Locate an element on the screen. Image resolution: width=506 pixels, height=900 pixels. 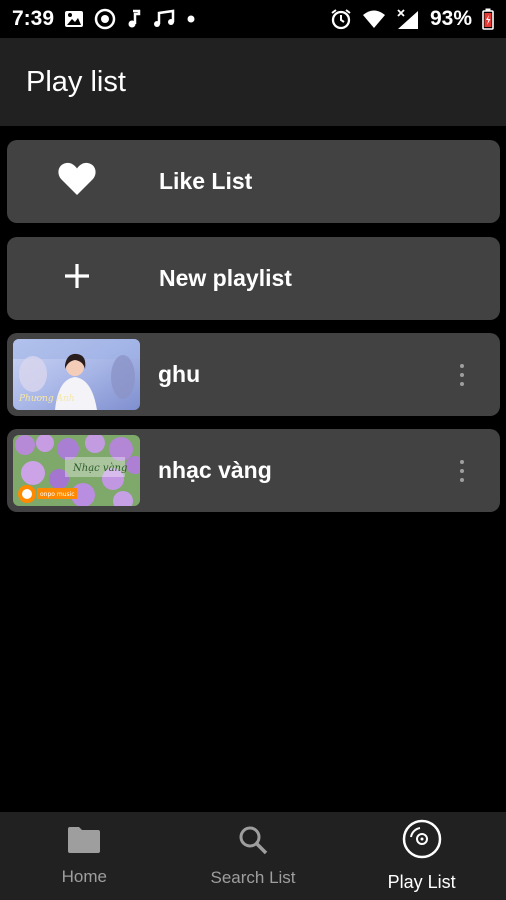
nav-play-list-label: Play List is located at coordinates (421, 882).